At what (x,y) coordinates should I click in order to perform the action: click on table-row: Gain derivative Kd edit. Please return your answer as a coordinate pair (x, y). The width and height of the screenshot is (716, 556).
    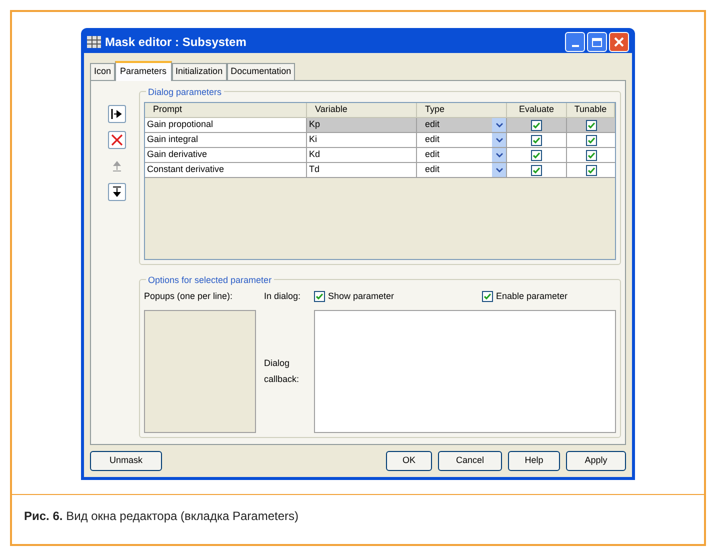
    Looking at the image, I should click on (380, 155).